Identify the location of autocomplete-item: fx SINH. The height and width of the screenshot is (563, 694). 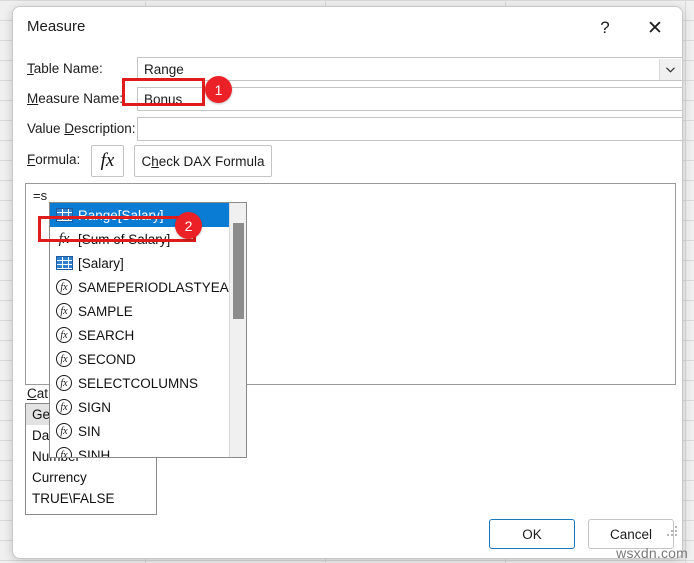
(148, 450).